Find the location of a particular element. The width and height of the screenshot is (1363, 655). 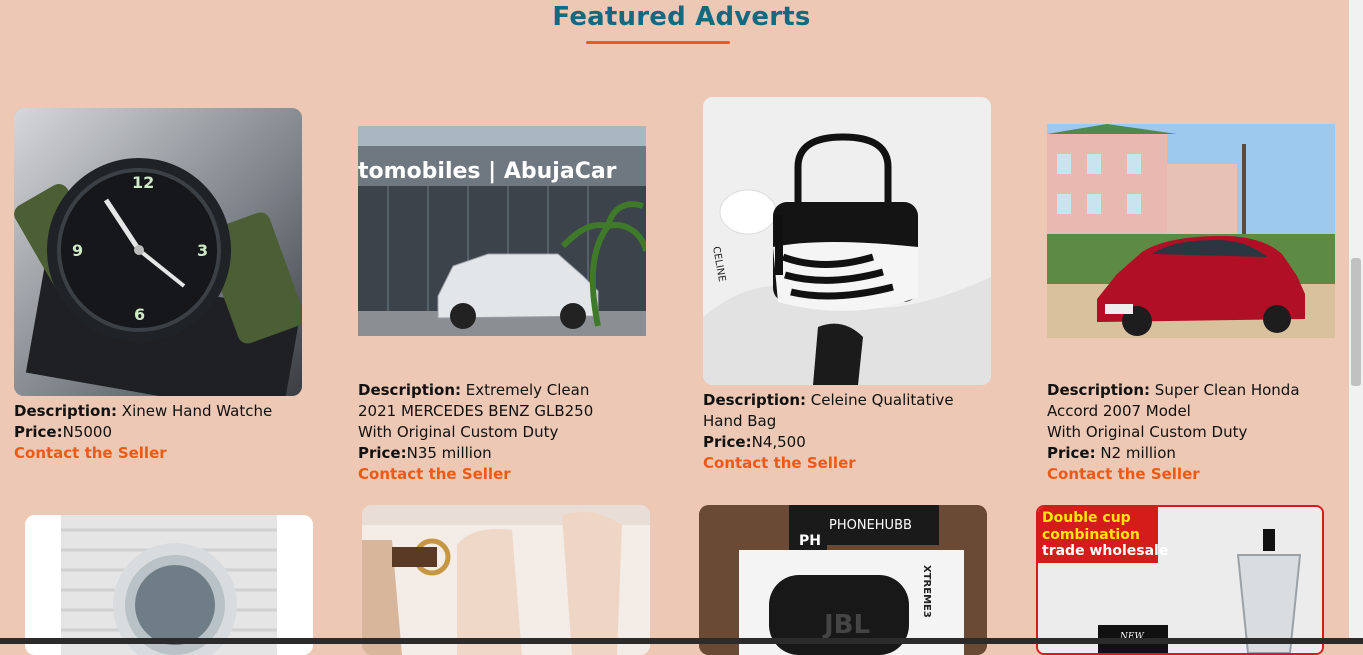

shop-badge-text: PH is located at coordinates (810, 541).